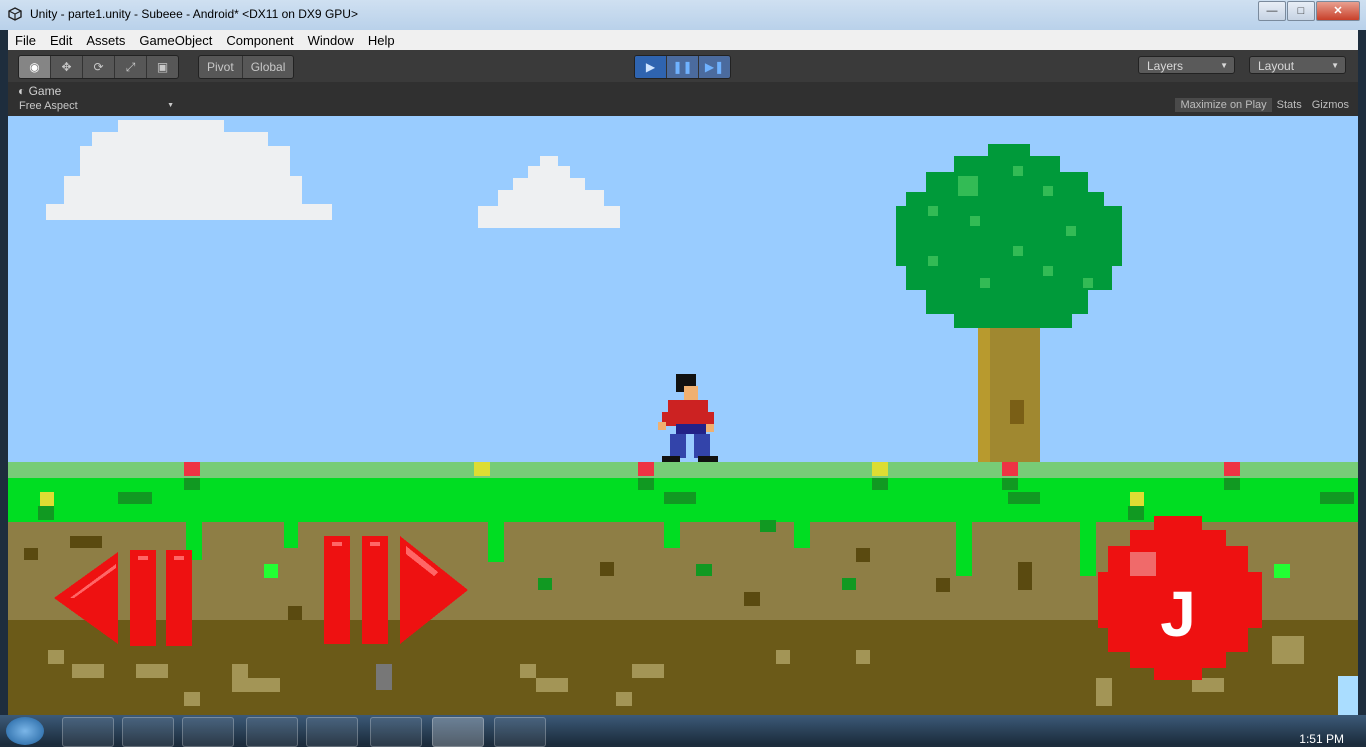 Image resolution: width=1366 pixels, height=747 pixels. I want to click on taskbar-explorer-icon, so click(148, 732).